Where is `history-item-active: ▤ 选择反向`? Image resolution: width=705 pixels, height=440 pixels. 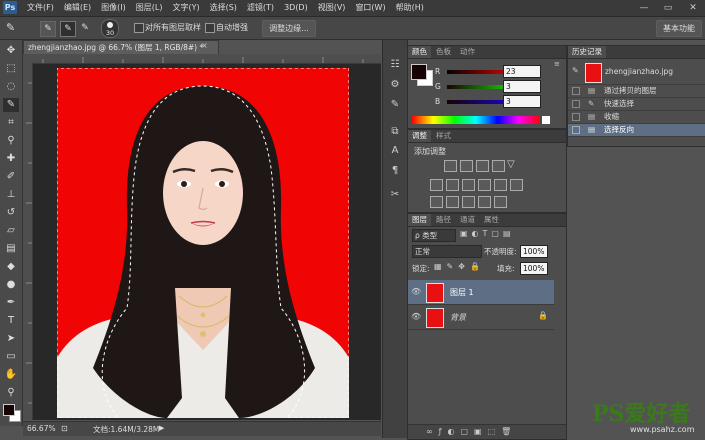
history-item-active: ▤ 选择反向 is located at coordinates (636, 130).